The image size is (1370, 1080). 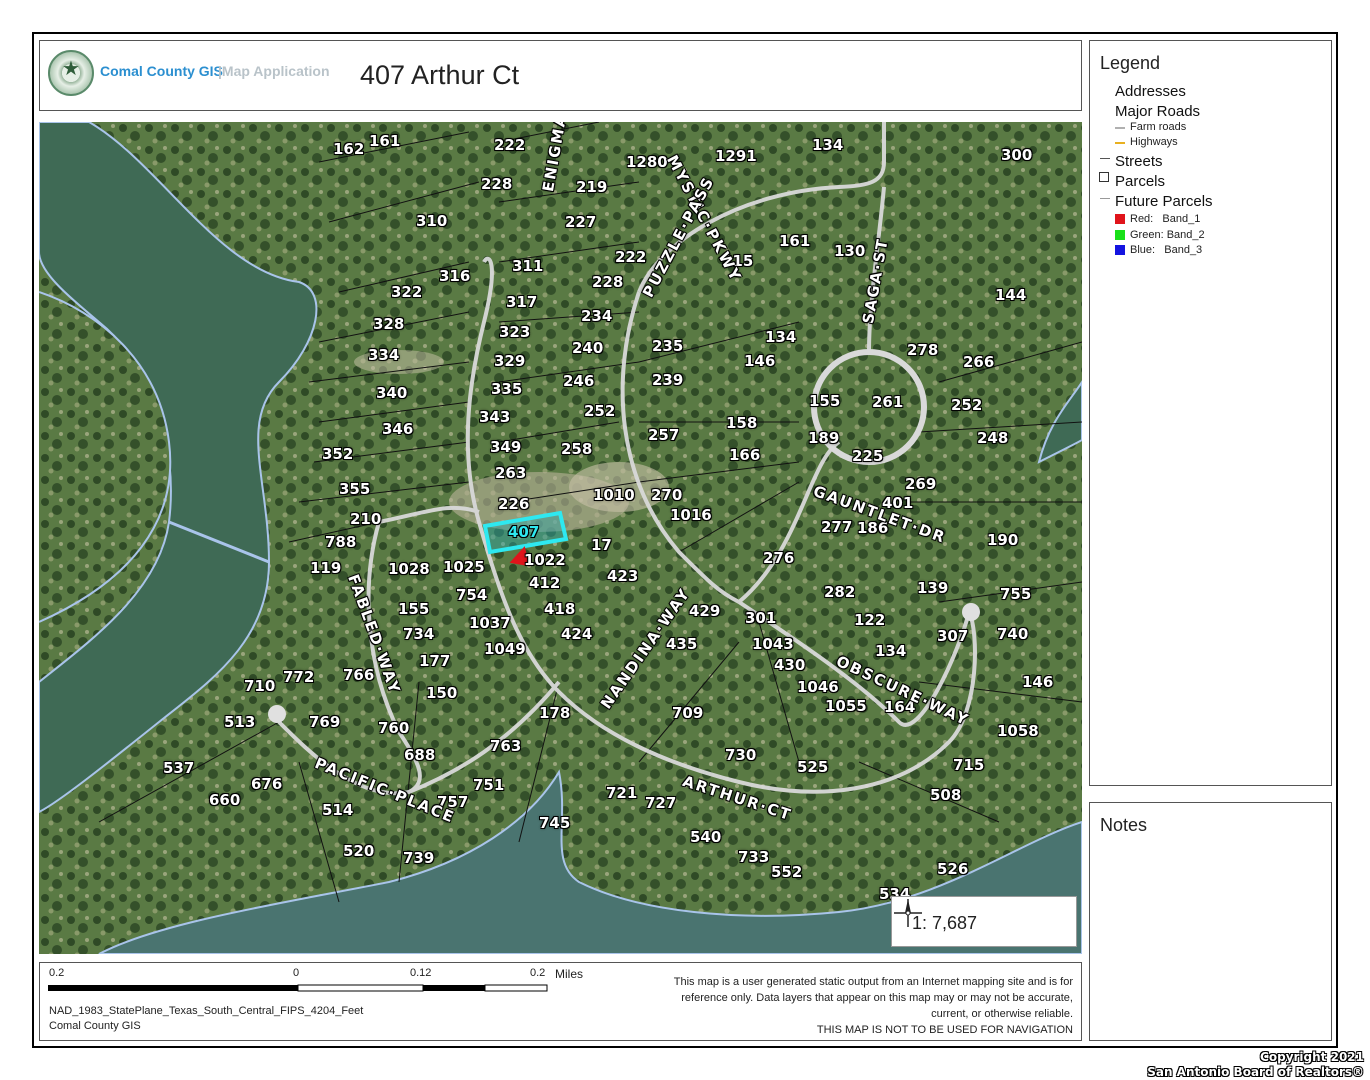 What do you see at coordinates (71, 69) in the screenshot?
I see `star-icon: ★` at bounding box center [71, 69].